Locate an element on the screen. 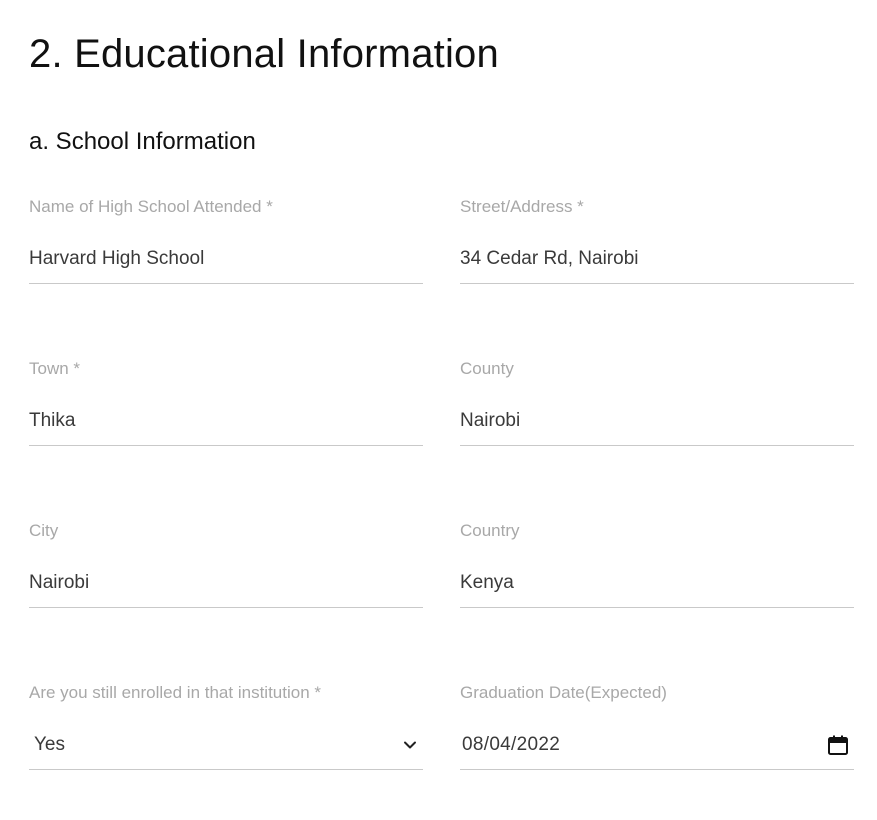 This screenshot has height=820, width=877. city-field: City Nairobi is located at coordinates (226, 565).